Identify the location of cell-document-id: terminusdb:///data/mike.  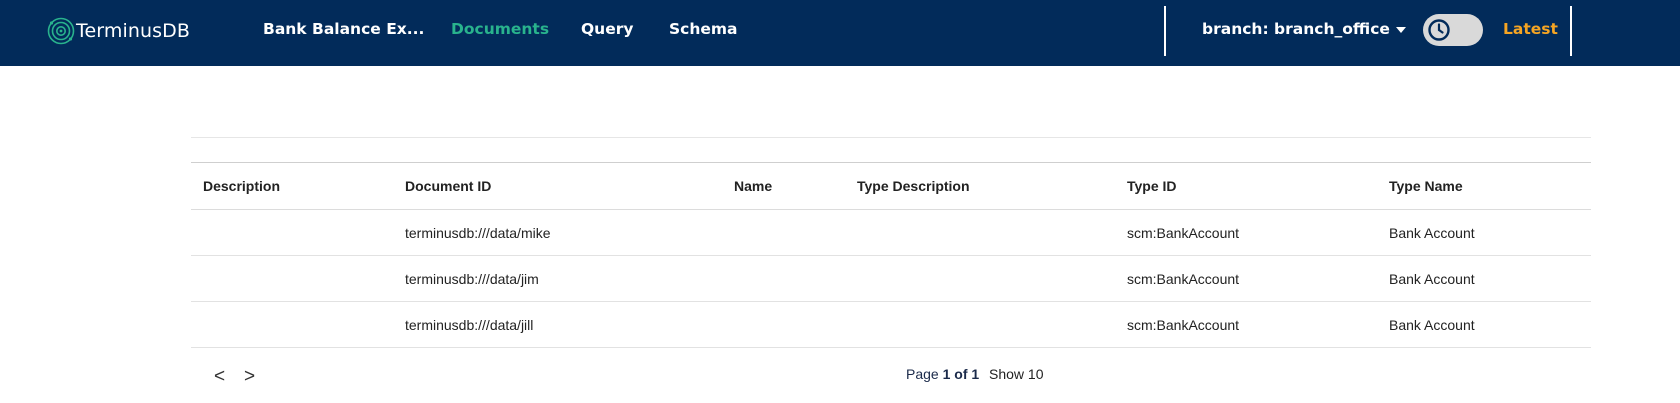
(478, 232).